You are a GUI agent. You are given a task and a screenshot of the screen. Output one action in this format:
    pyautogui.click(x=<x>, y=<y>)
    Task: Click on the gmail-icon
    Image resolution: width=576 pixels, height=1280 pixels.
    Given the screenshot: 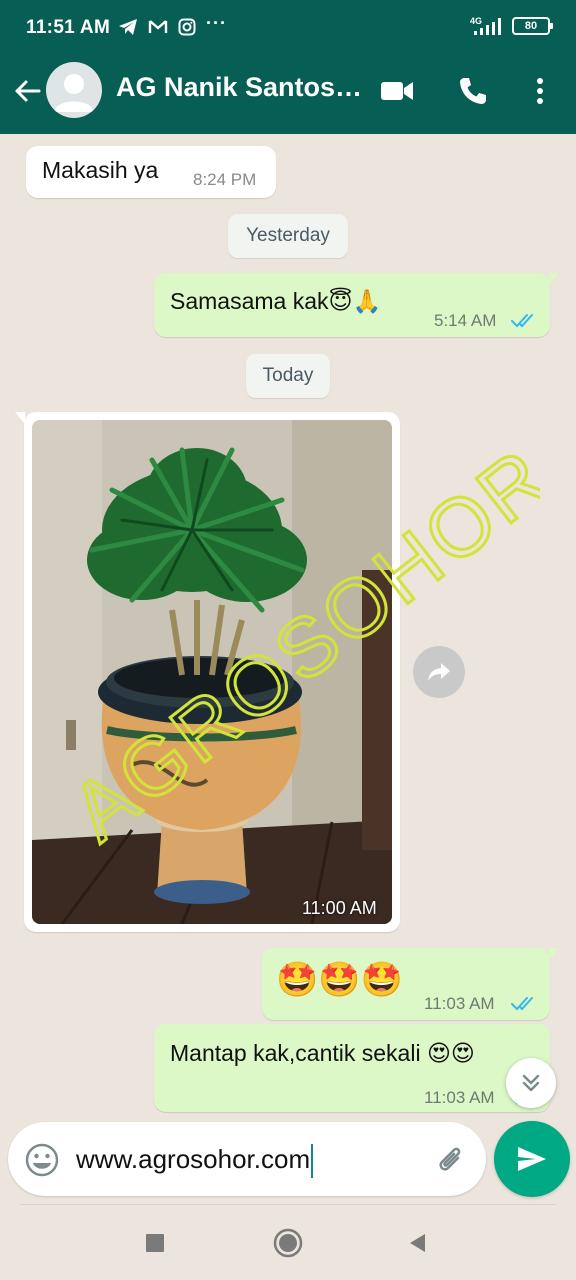 What is the action you would take?
    pyautogui.click(x=158, y=26)
    